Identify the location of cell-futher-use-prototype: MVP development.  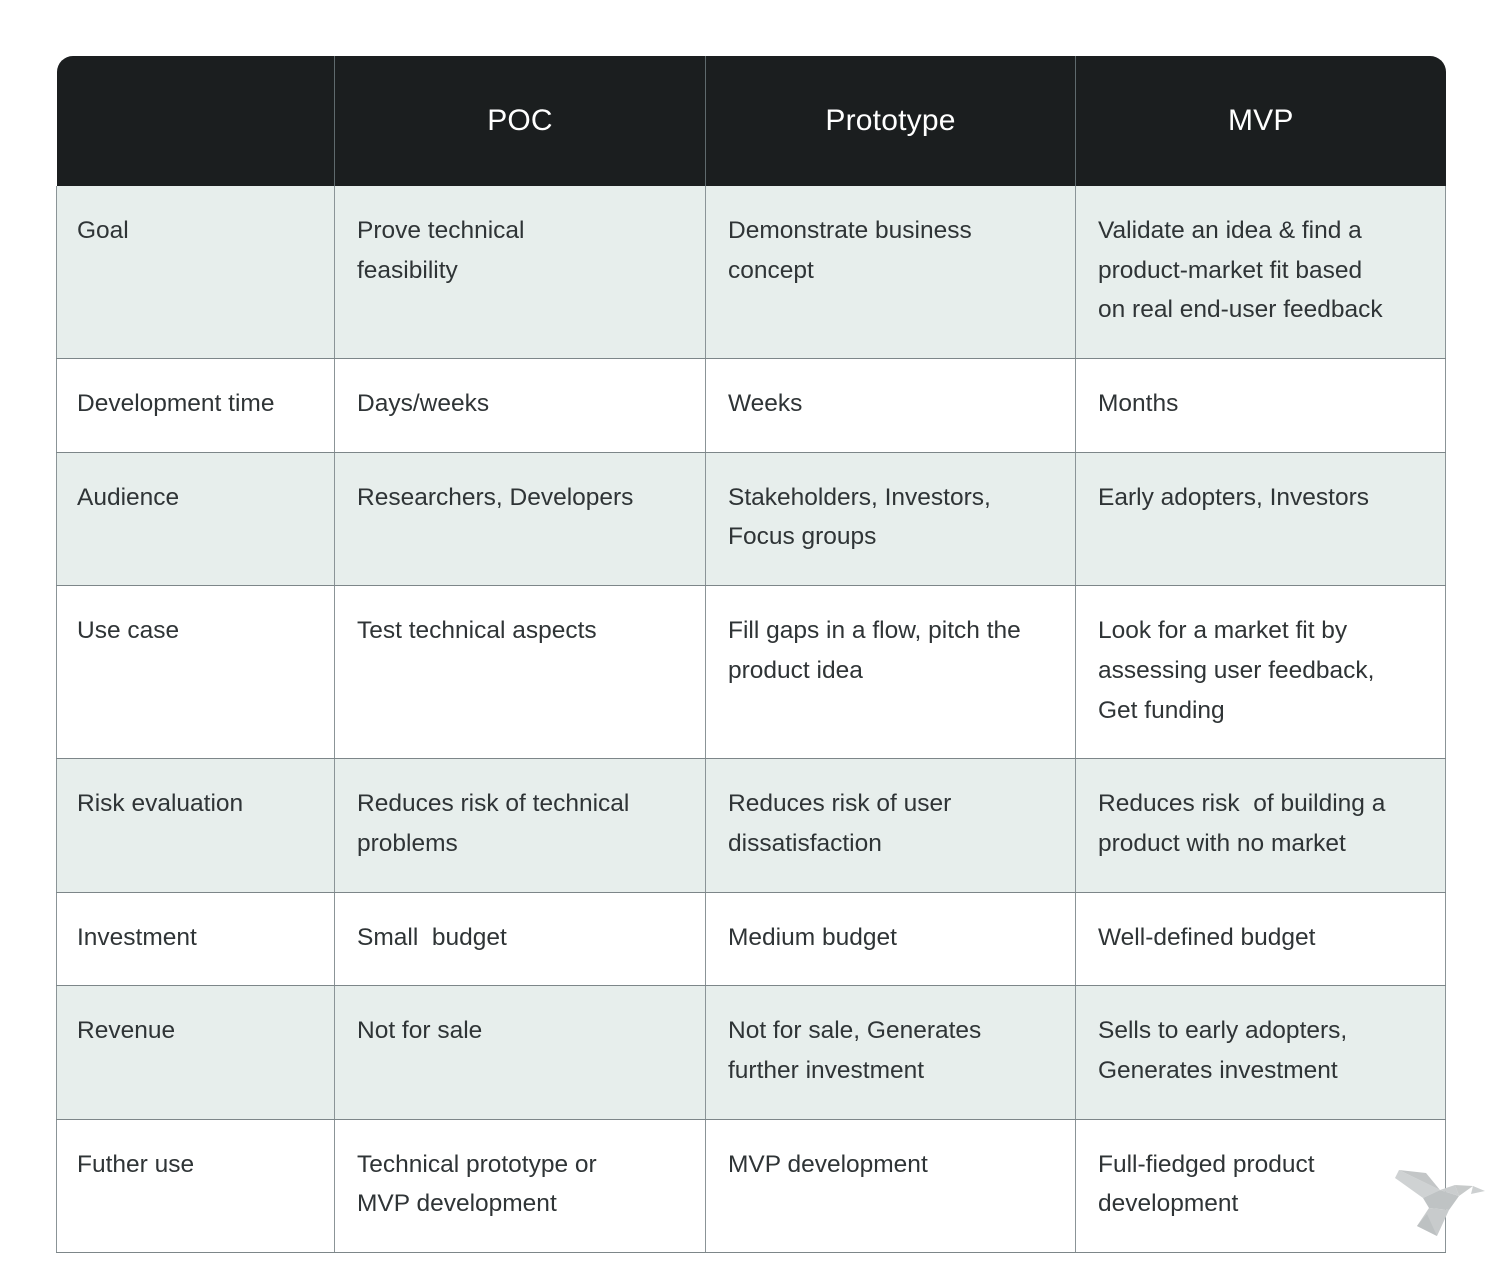
(890, 1186).